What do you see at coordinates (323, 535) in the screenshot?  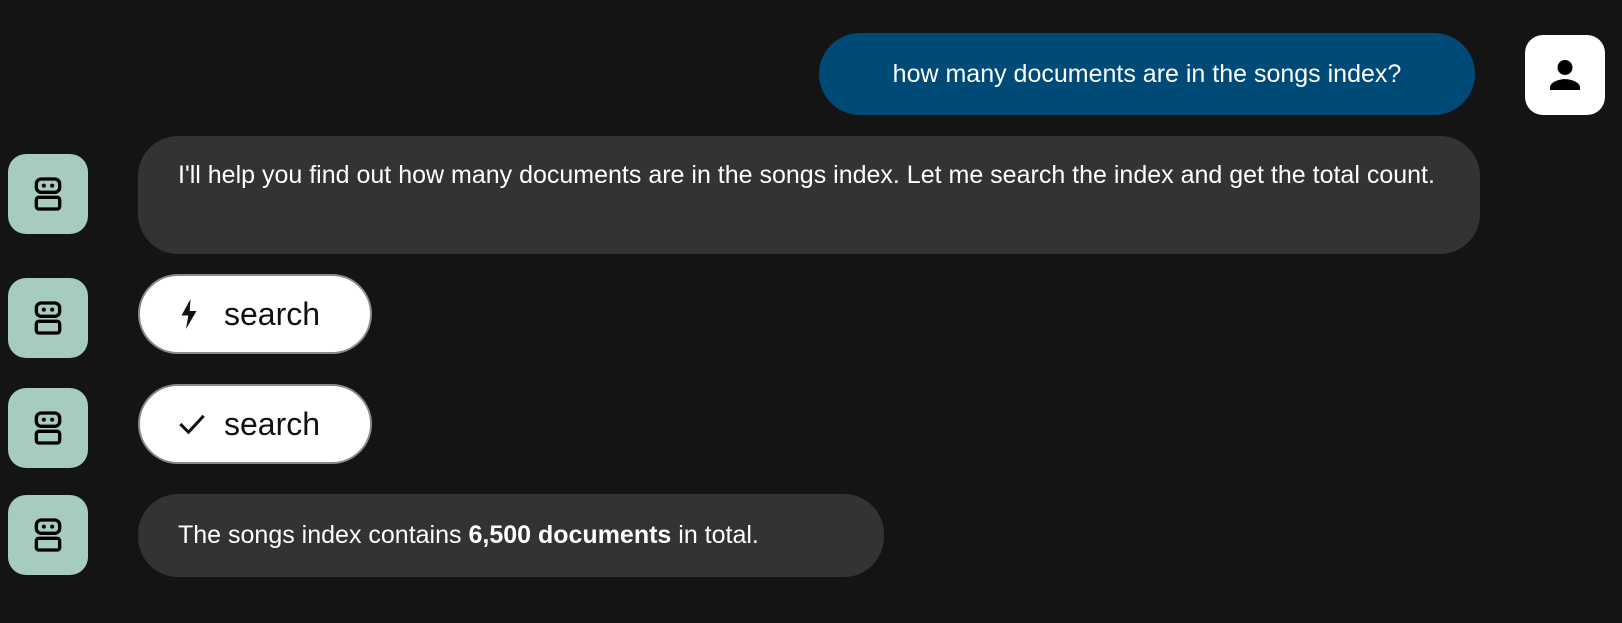 I see `answer-prefix: The songs index contains` at bounding box center [323, 535].